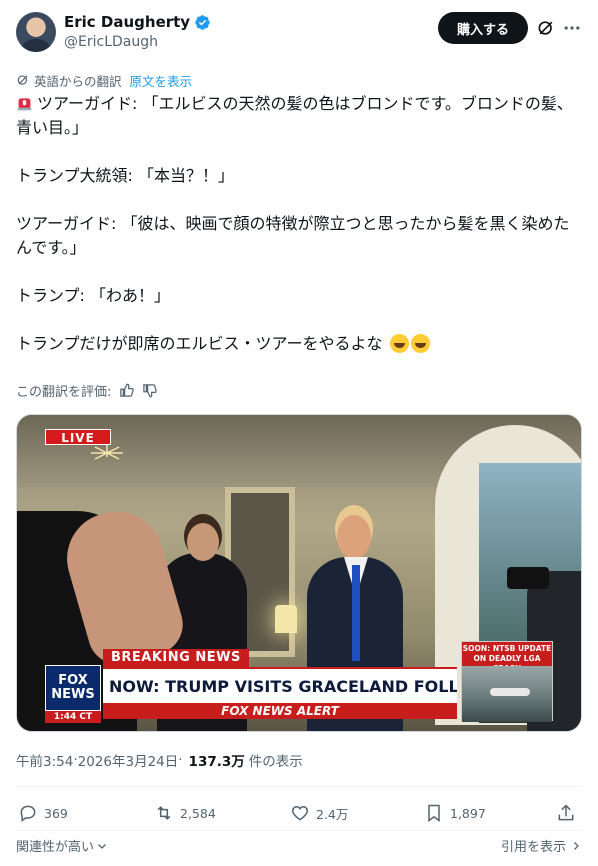 Image resolution: width=598 pixels, height=866 pixels. What do you see at coordinates (161, 80) in the screenshot?
I see `show-original-link: 原文を表示` at bounding box center [161, 80].